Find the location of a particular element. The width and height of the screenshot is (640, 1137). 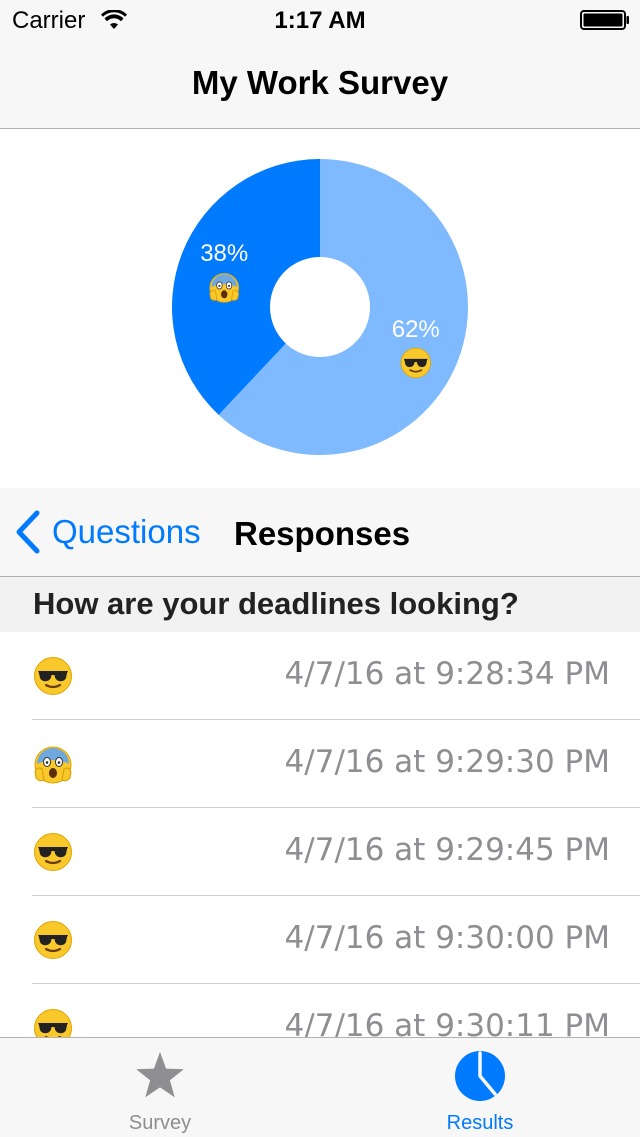

tab-results: Results is located at coordinates (480, 1087).